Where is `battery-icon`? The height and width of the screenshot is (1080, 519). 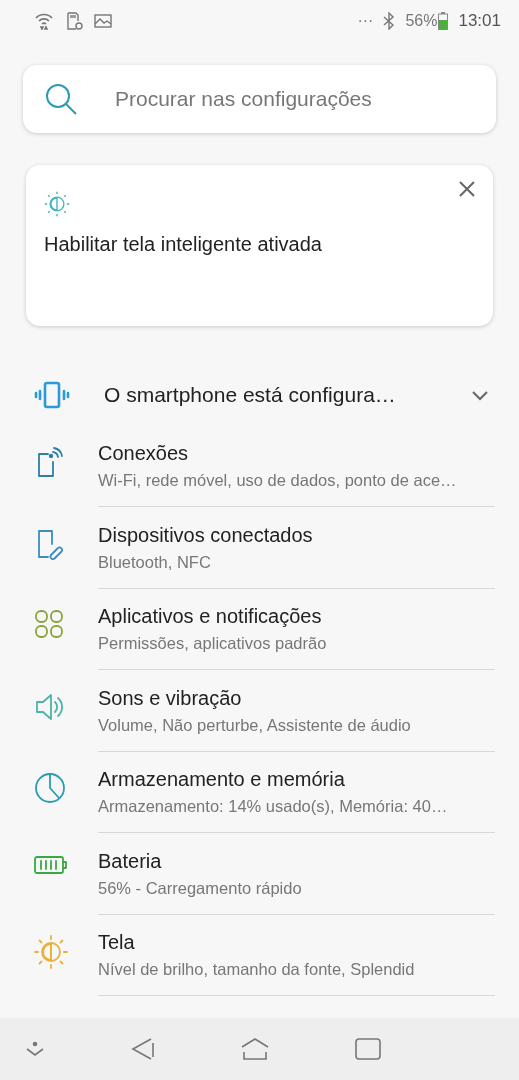 battery-icon is located at coordinates (51, 864).